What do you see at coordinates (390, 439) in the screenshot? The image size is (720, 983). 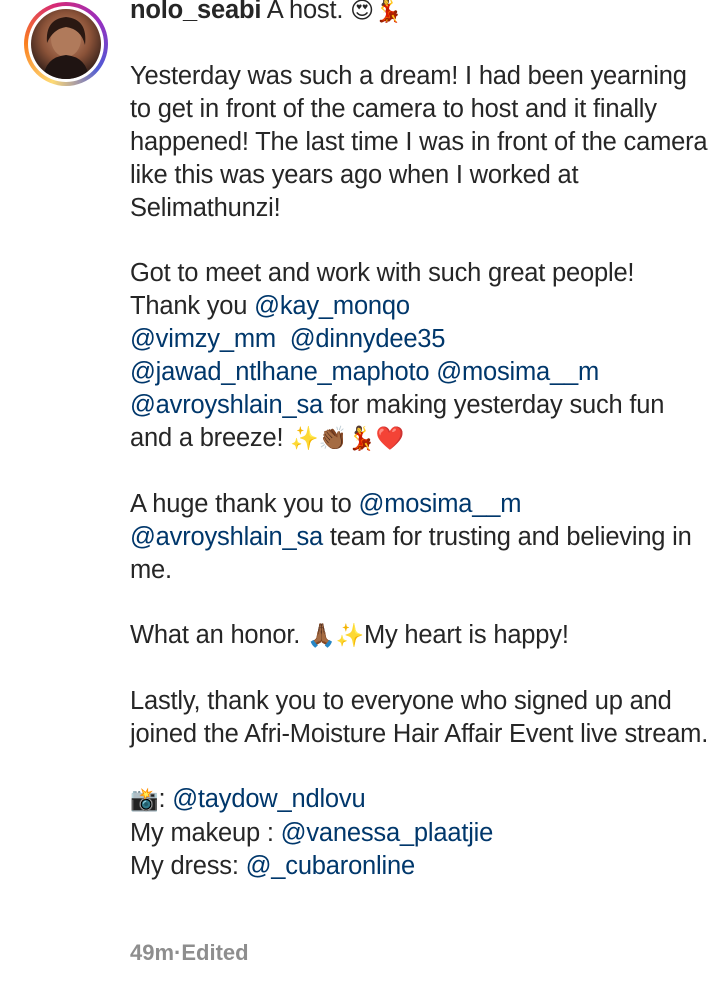 I see `red-heart-emoji-icon: ❤️` at bounding box center [390, 439].